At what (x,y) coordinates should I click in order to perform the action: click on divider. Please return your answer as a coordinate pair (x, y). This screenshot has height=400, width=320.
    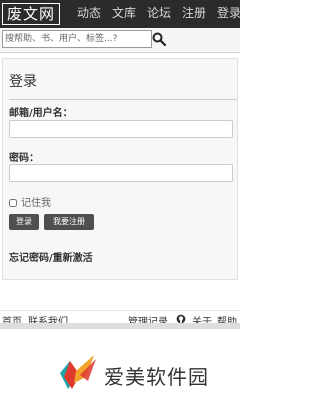
    Looking at the image, I should click on (123, 99).